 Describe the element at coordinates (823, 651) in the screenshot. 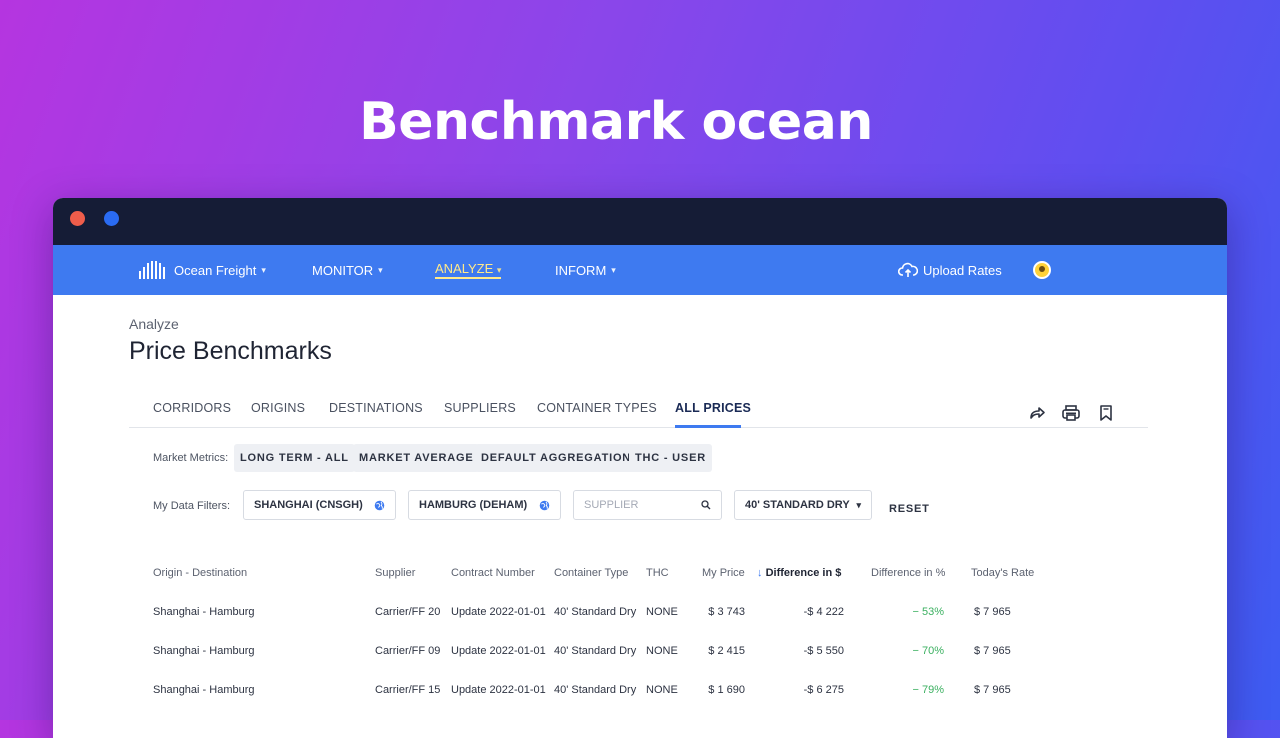

I see `table-cell: -$ 5 550` at that location.